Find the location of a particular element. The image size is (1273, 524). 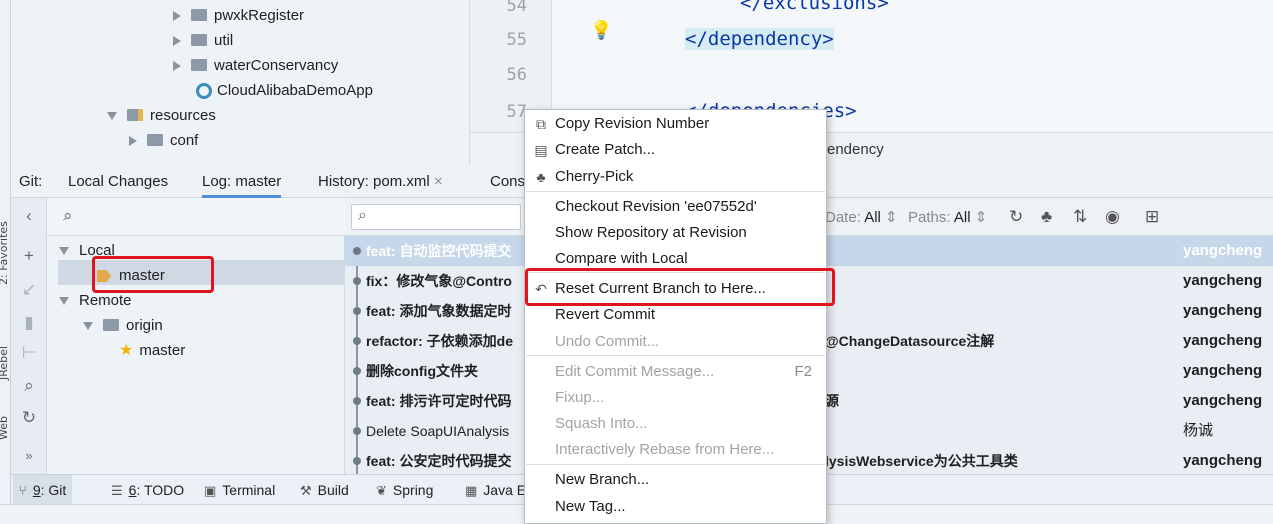

tab-label: : Git is located at coordinates (53, 490).